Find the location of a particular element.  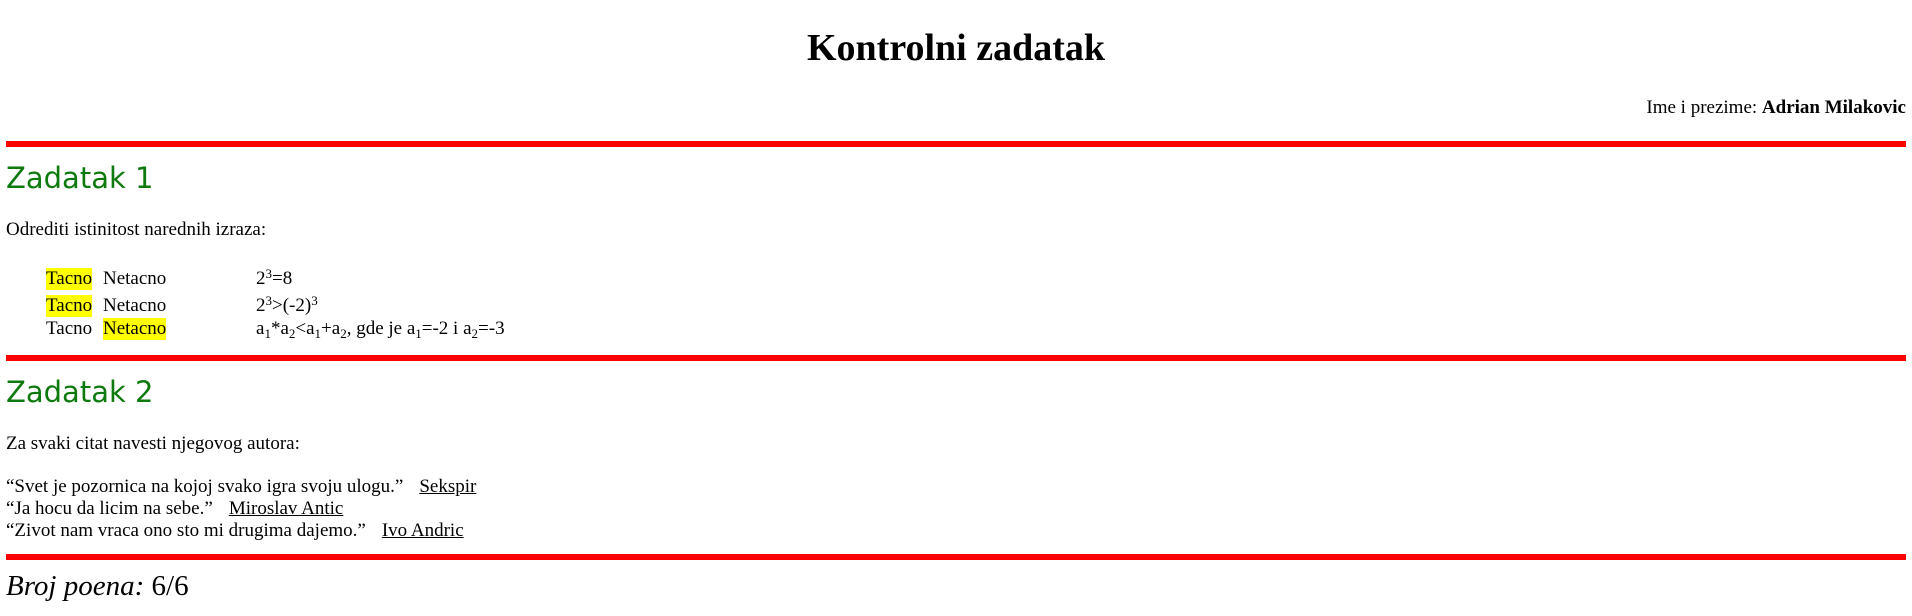

expression: 23>(-2)3 is located at coordinates (287, 304).